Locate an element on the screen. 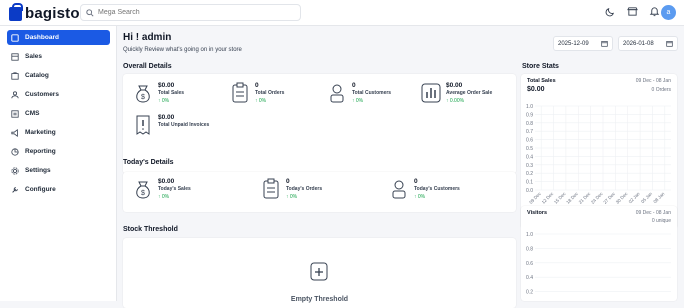  mega-search is located at coordinates (190, 12).